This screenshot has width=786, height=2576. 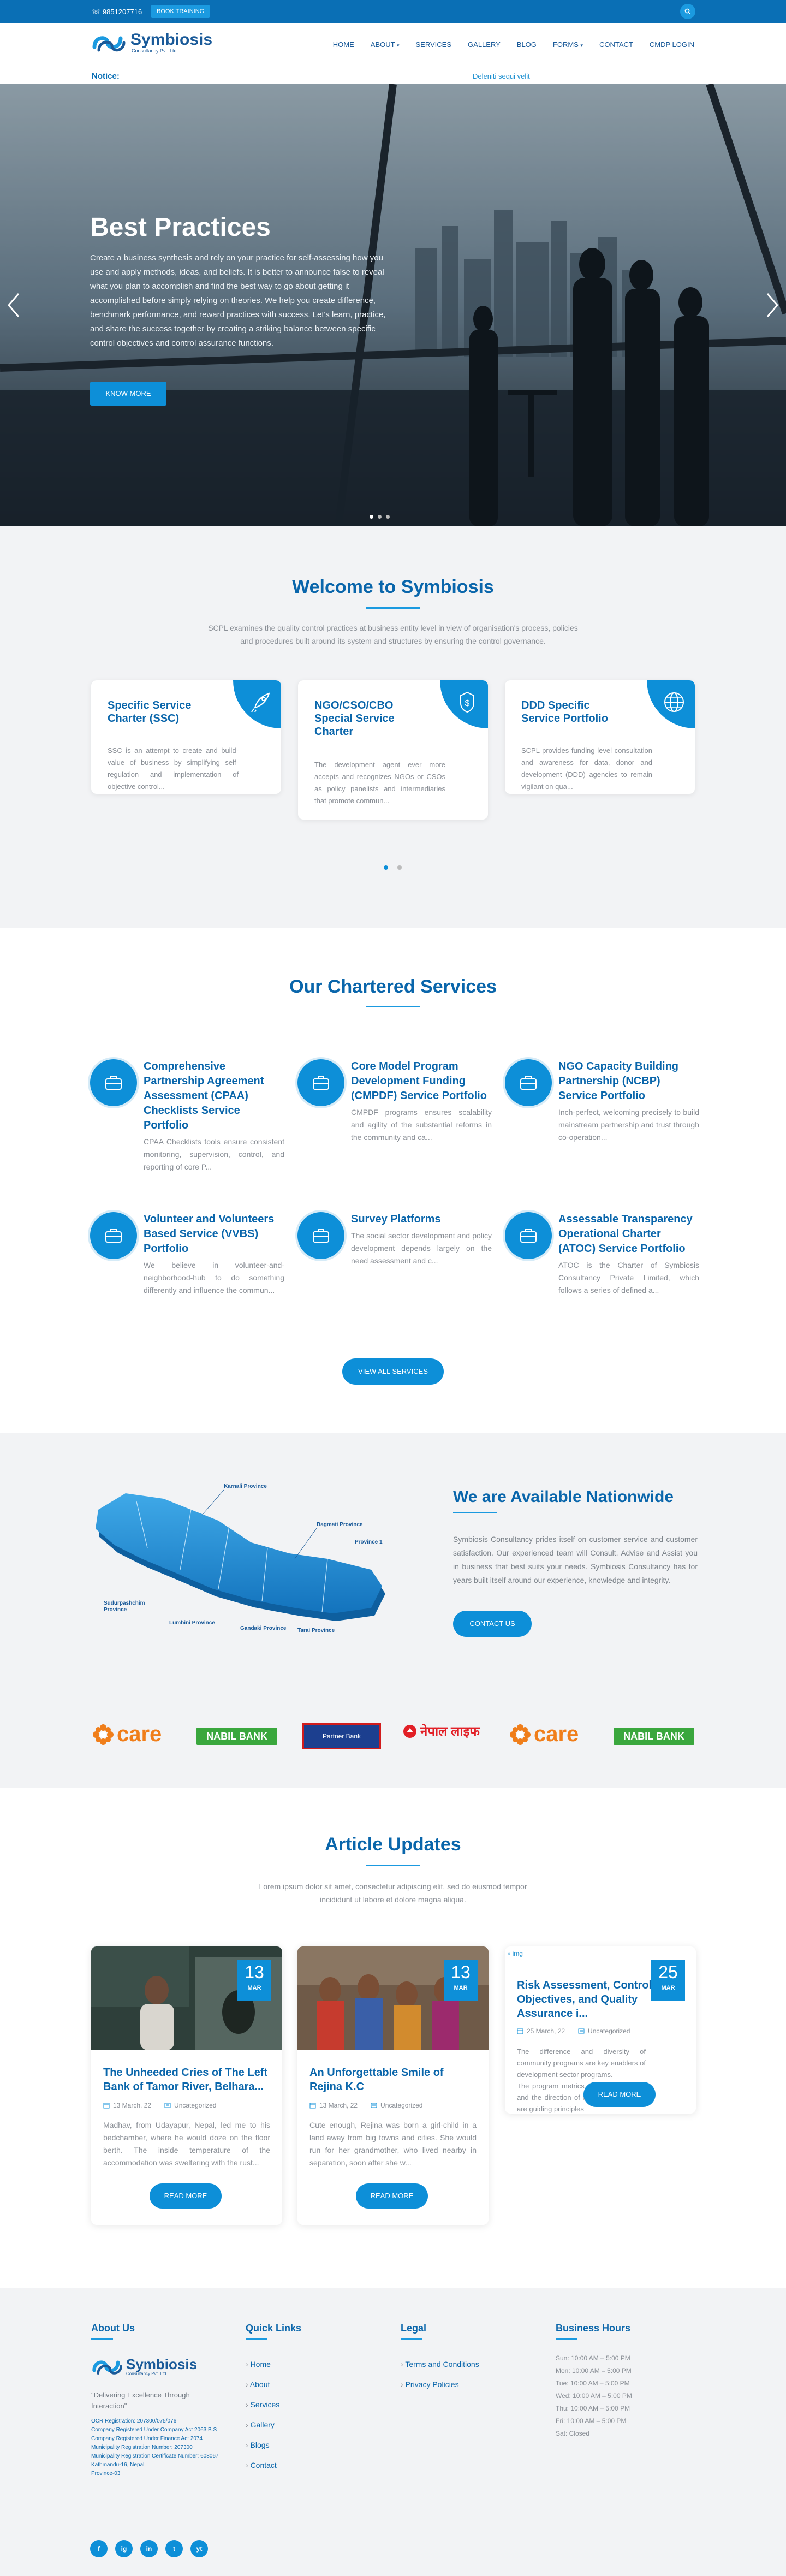 I want to click on welcome-title: Welcome to Symbiosis, so click(x=393, y=587).